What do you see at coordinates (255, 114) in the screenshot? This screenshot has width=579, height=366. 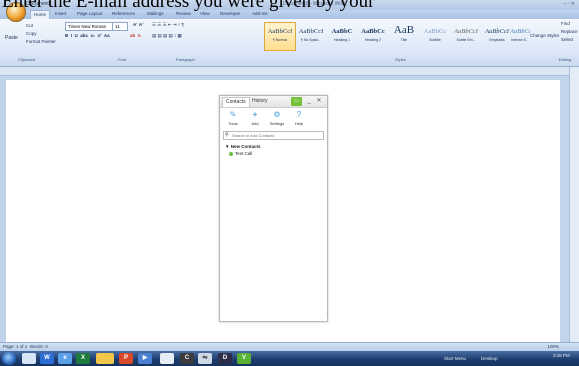 I see `add-icon: +` at bounding box center [255, 114].